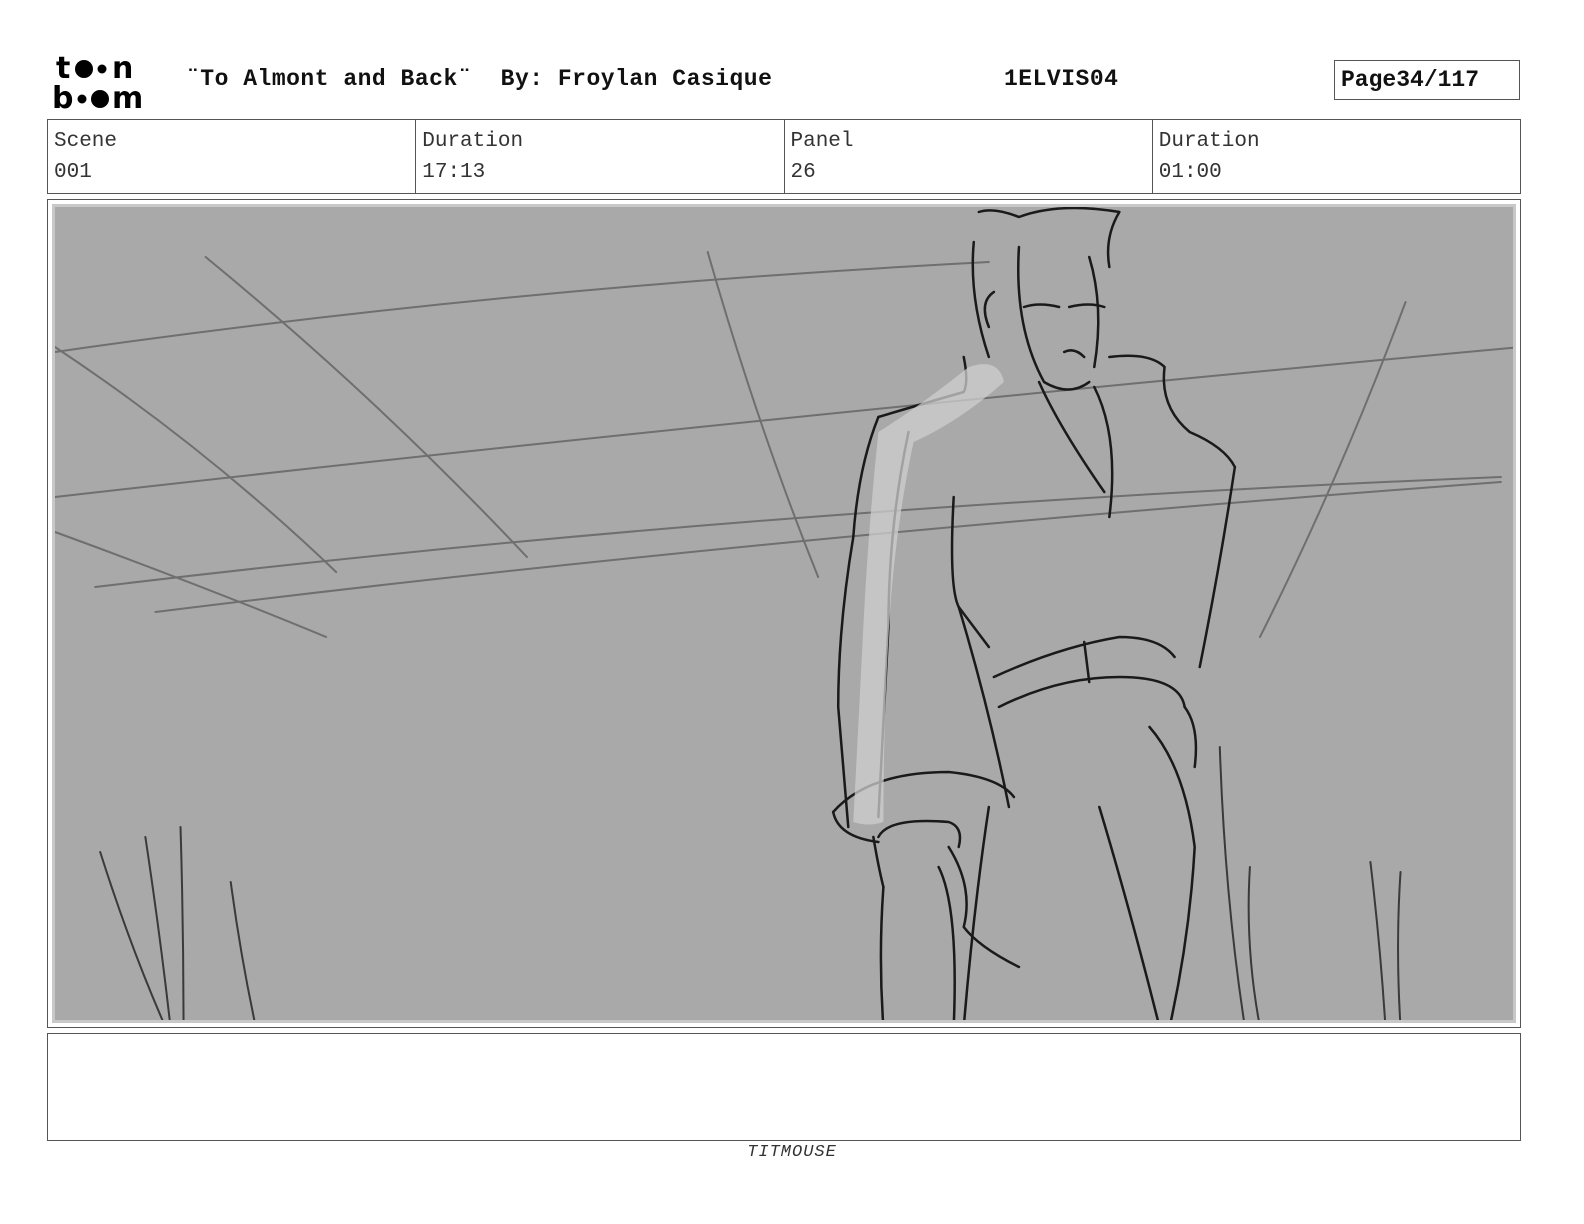  Describe the element at coordinates (1438, 80) in the screenshot. I see `page-number: 34/117` at that location.